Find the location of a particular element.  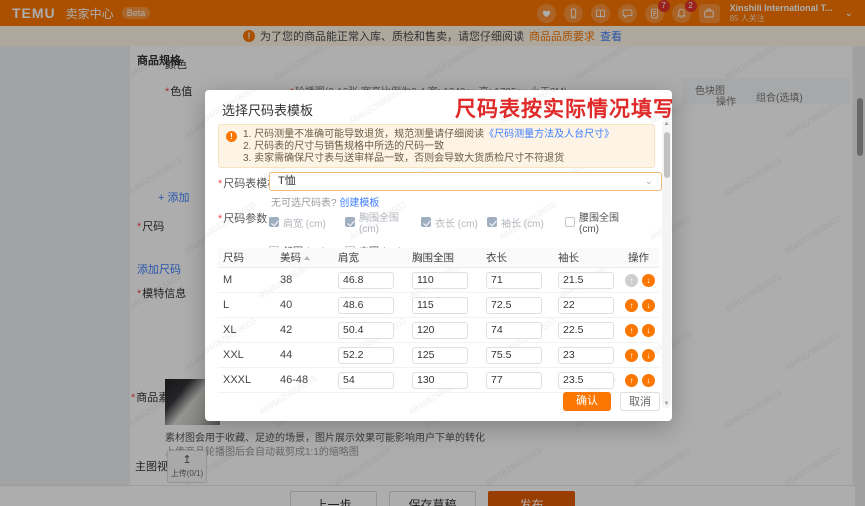

alert-line-1: 1. 尺码测量不准确可能导致退货，规范测量请仔细阅读《尺码测量方法及人台尺寸》 is located at coordinates (429, 134).